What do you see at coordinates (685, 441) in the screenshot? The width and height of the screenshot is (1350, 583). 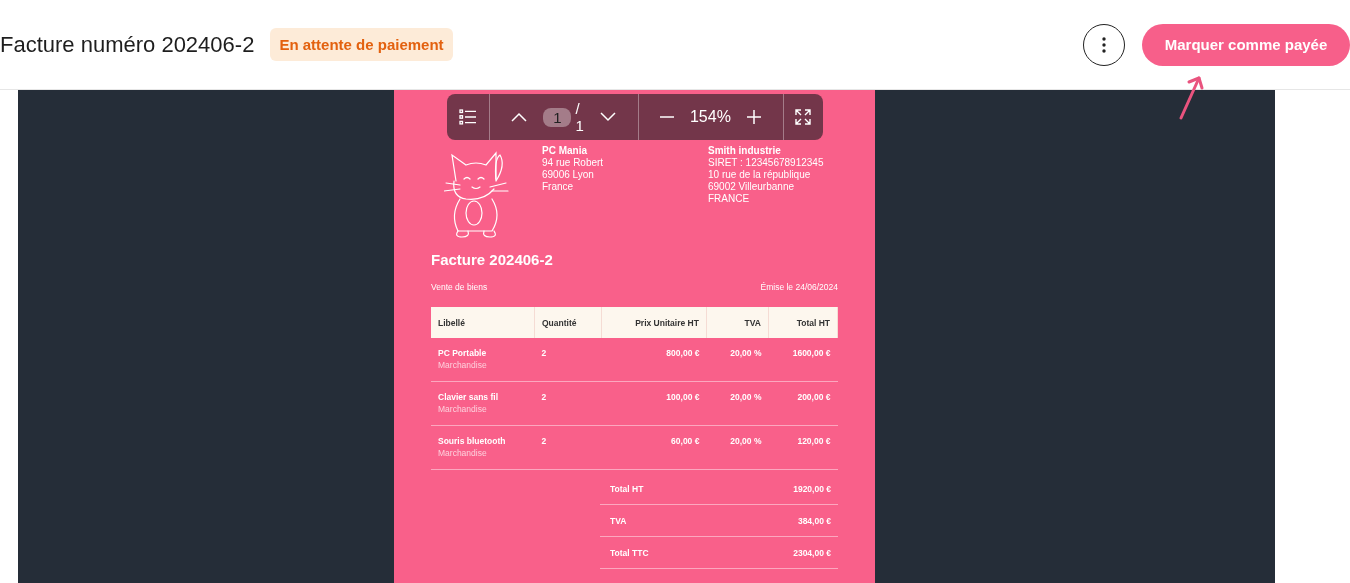 I see `table-cell: 60,00 €` at bounding box center [685, 441].